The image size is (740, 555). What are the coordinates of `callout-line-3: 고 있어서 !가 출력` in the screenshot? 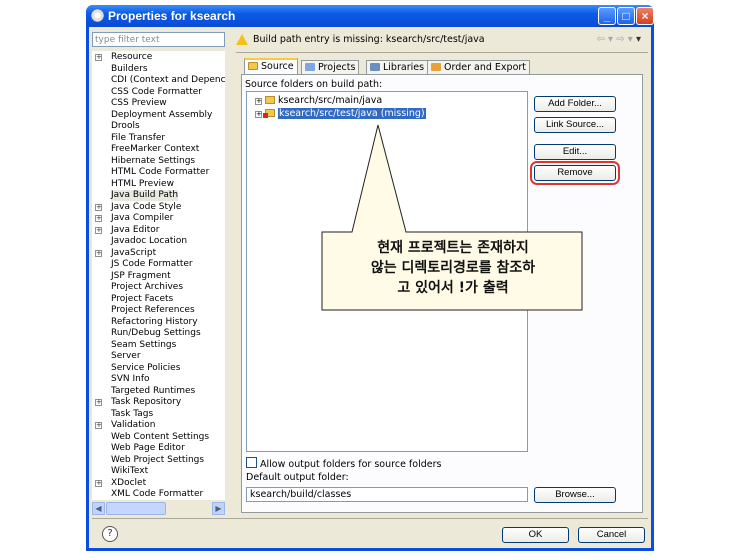 It's located at (453, 288).